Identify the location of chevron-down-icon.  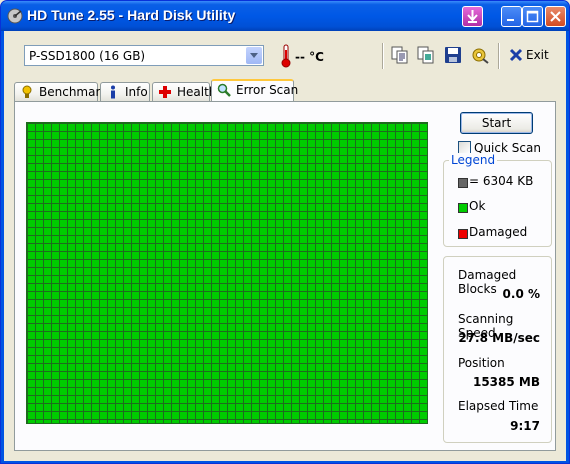
(254, 55).